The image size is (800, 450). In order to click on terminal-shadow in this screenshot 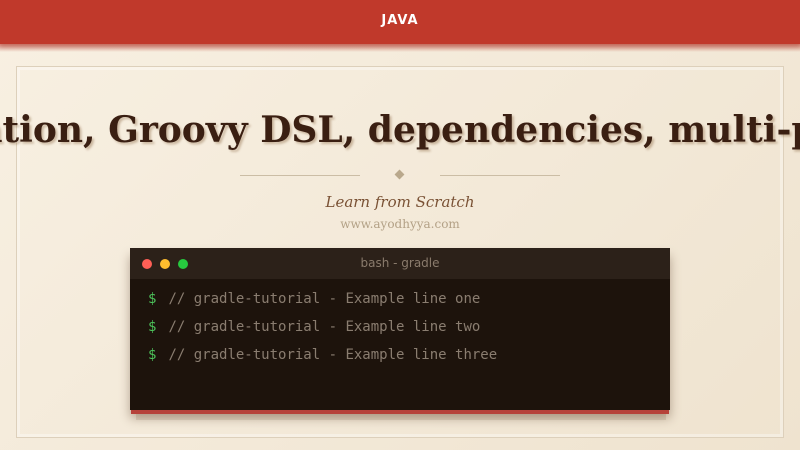, I will do `click(401, 416)`.